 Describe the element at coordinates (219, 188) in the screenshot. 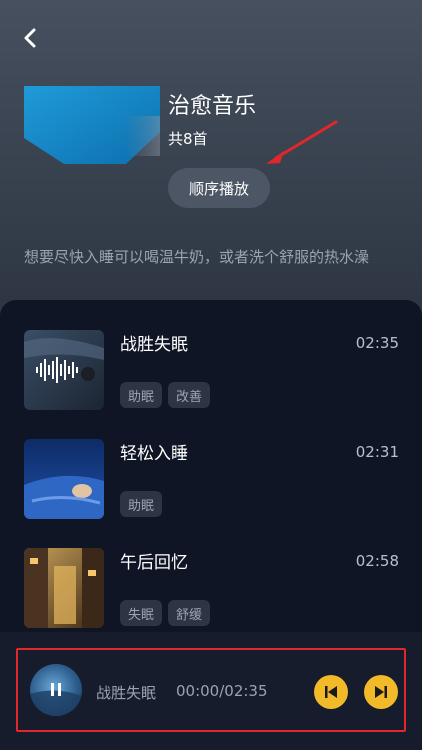

I see `play-order-button: 顺序播放` at that location.